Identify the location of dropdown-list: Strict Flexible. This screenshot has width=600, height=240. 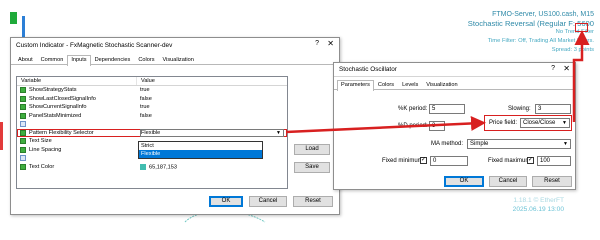
(200, 150).